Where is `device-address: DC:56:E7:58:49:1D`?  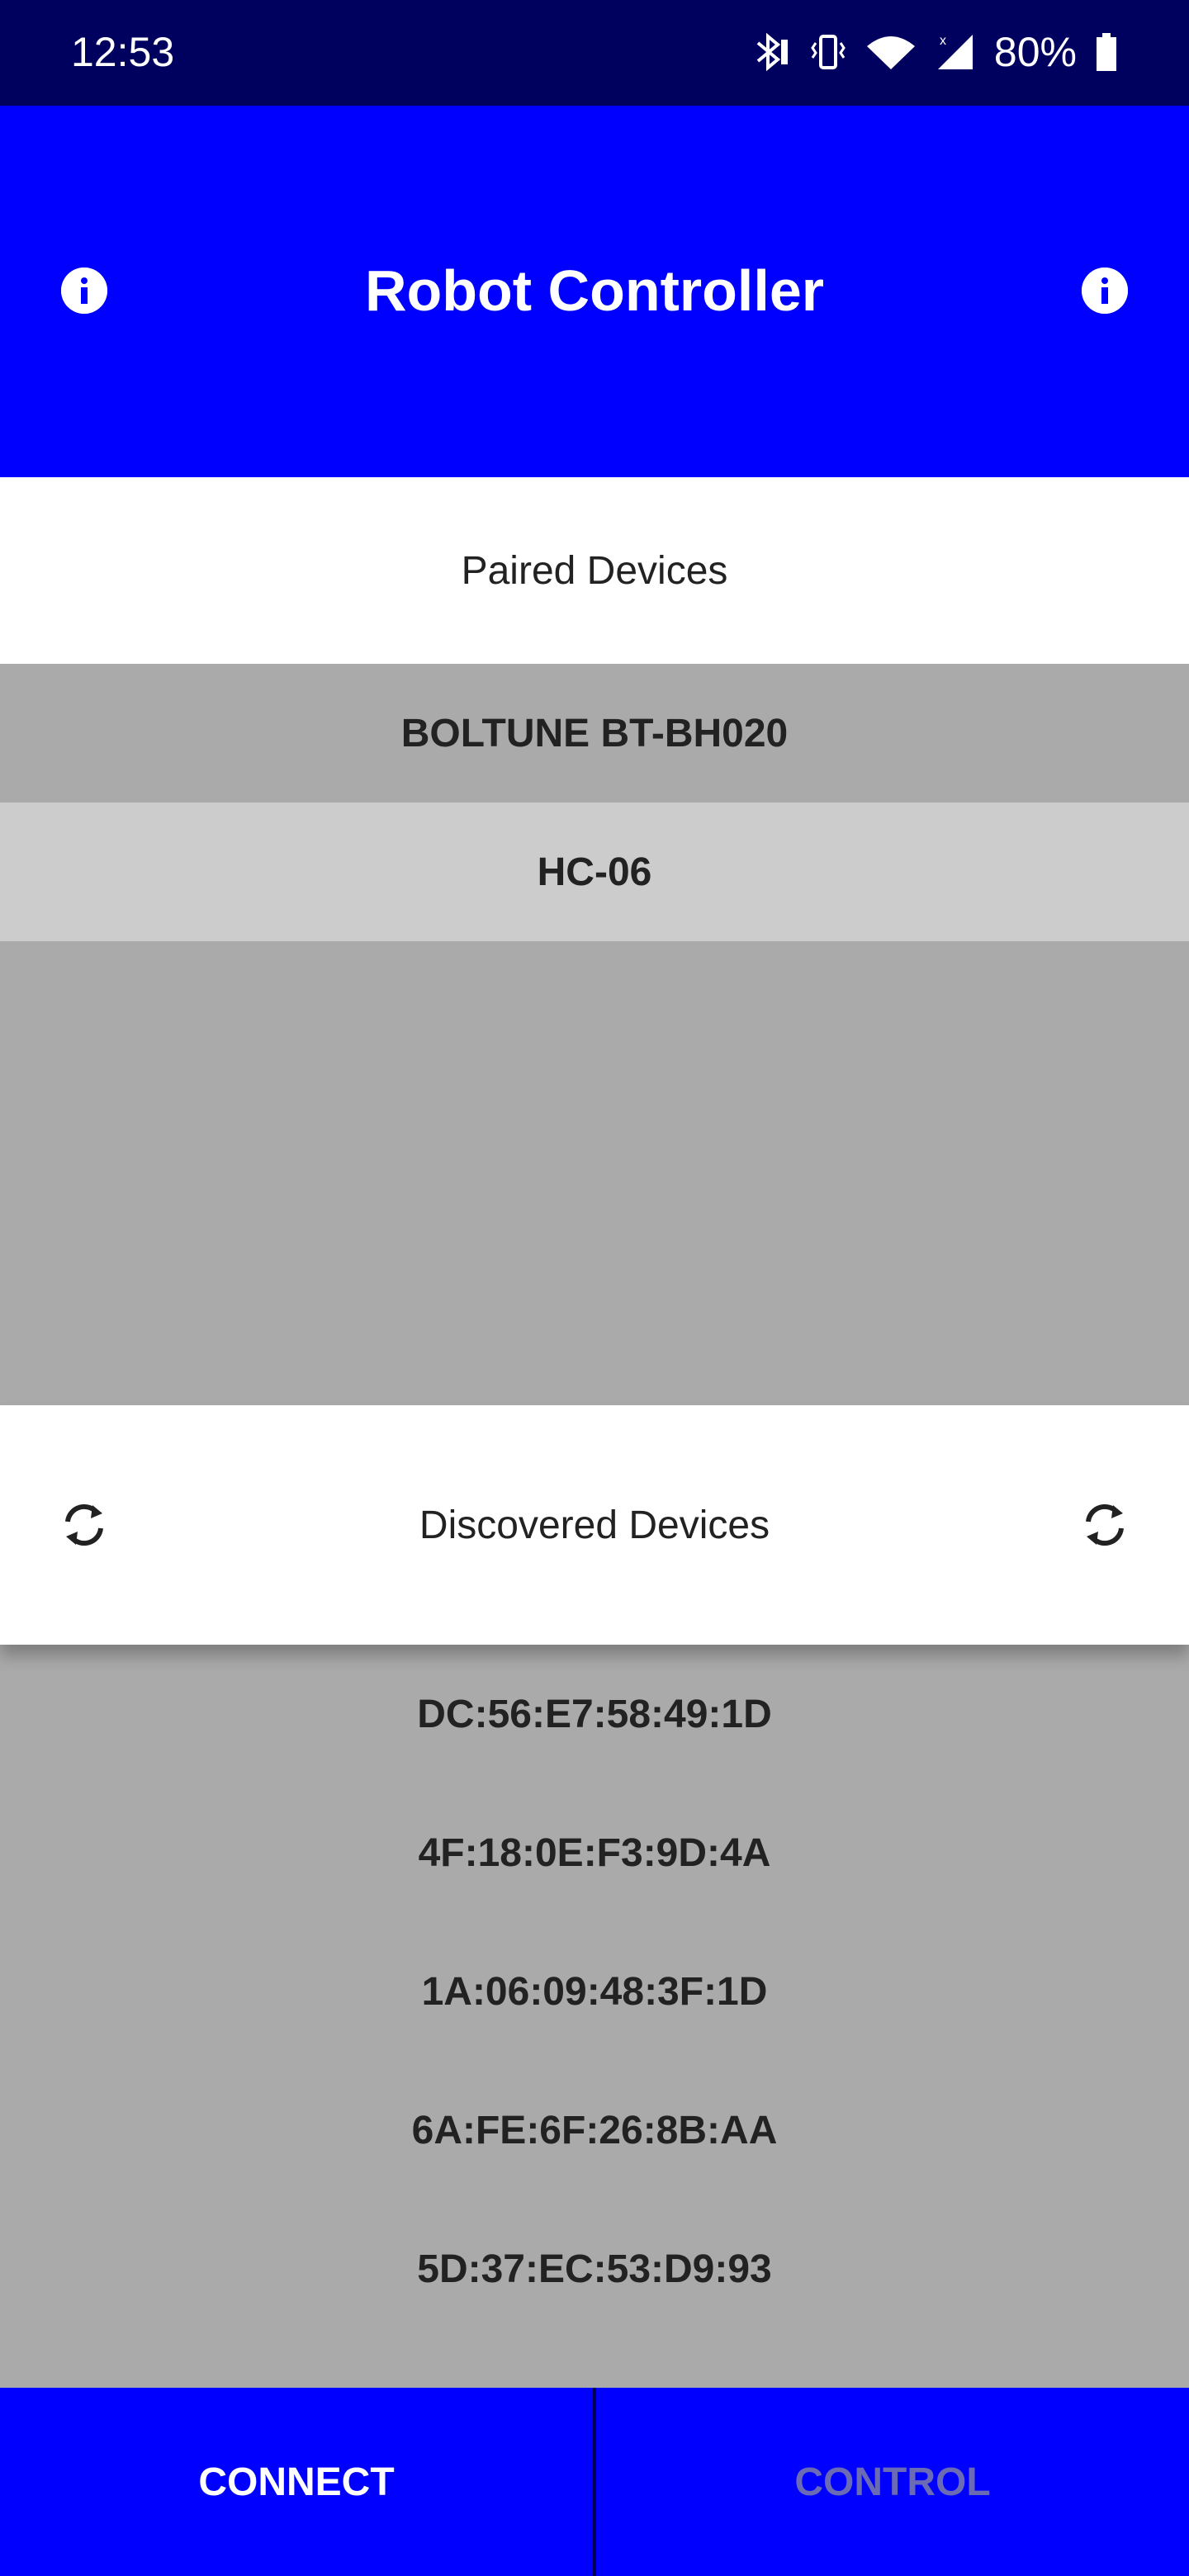
device-address: DC:56:E7:58:49:1D is located at coordinates (594, 1714).